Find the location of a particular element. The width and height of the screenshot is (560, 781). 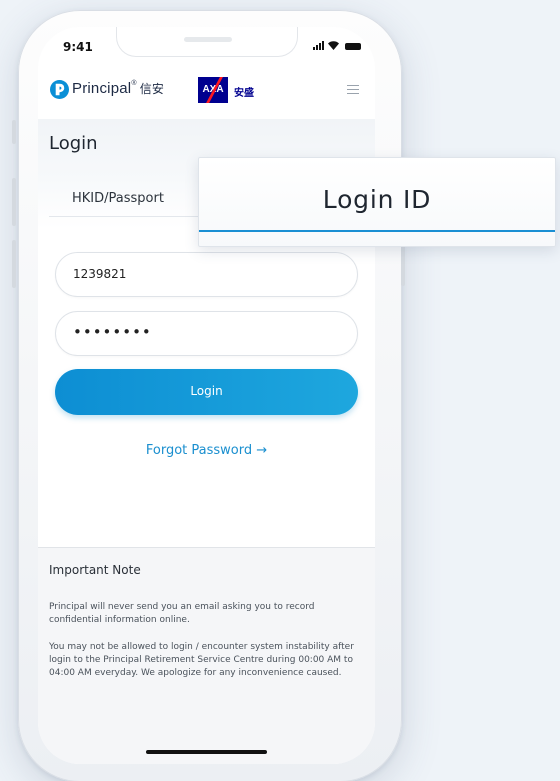

phone-volume-down-button is located at coordinates (14, 264).